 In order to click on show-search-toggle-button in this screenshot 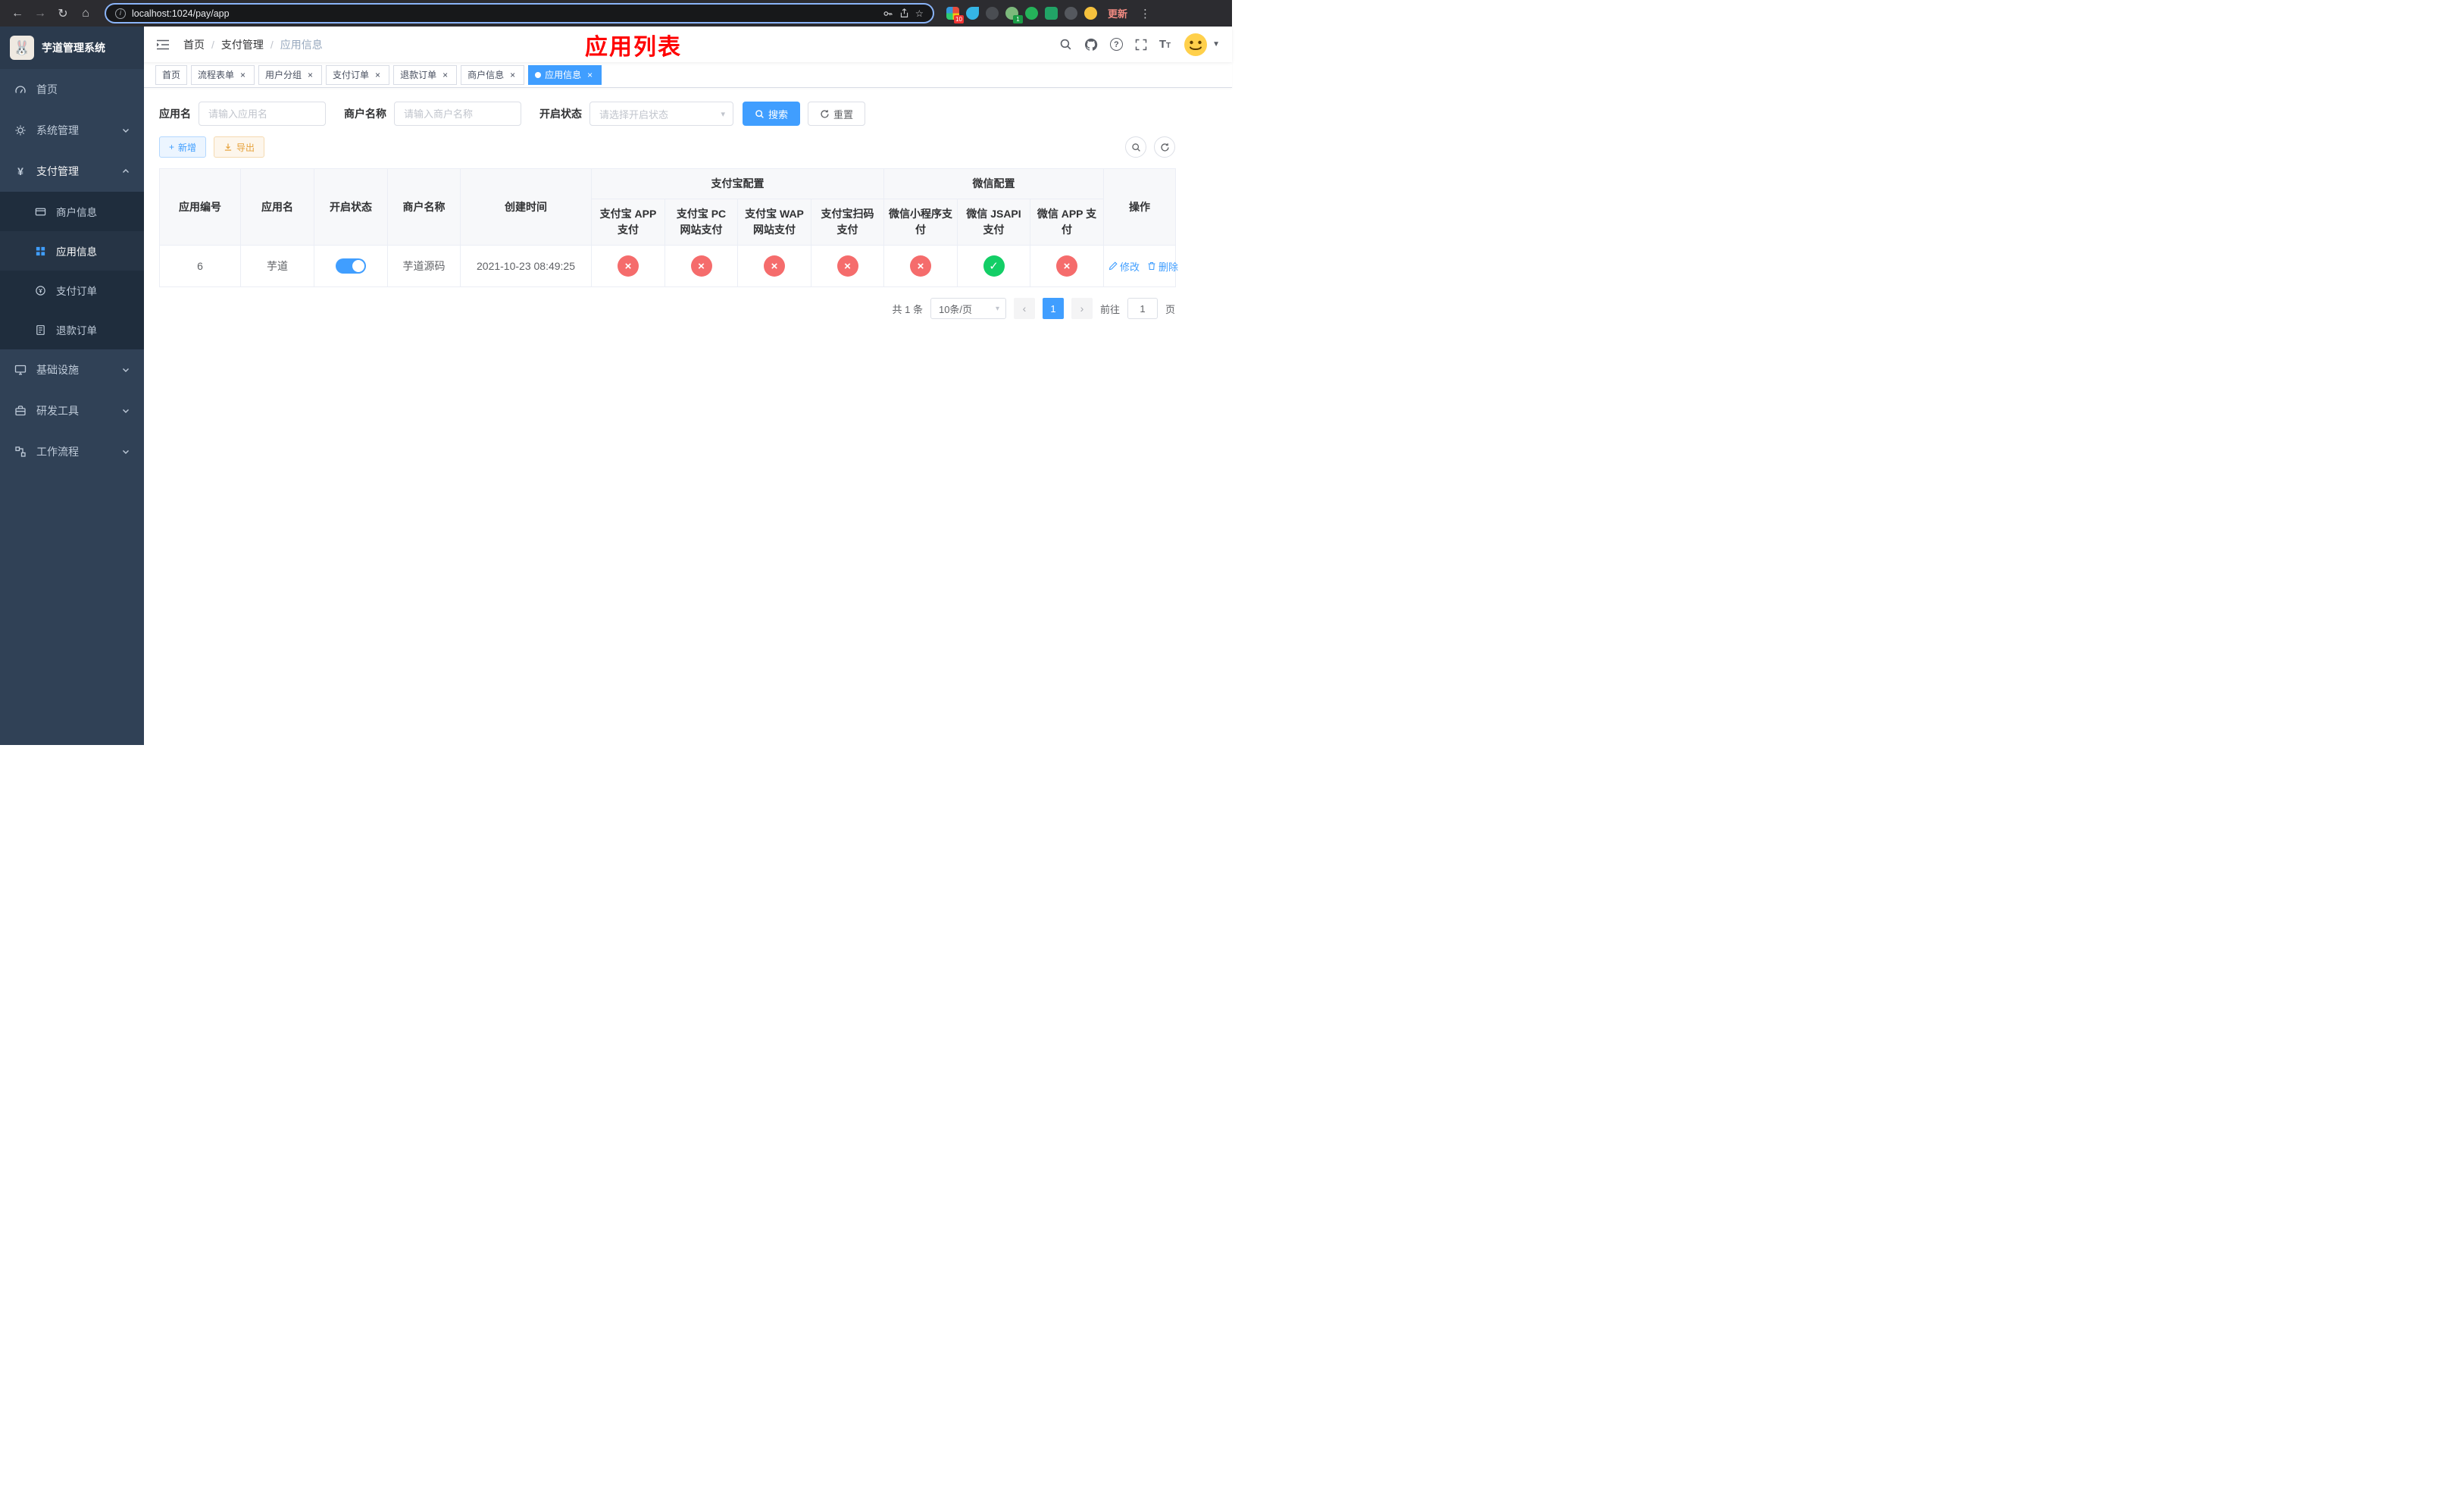, I will do `click(1135, 147)`.